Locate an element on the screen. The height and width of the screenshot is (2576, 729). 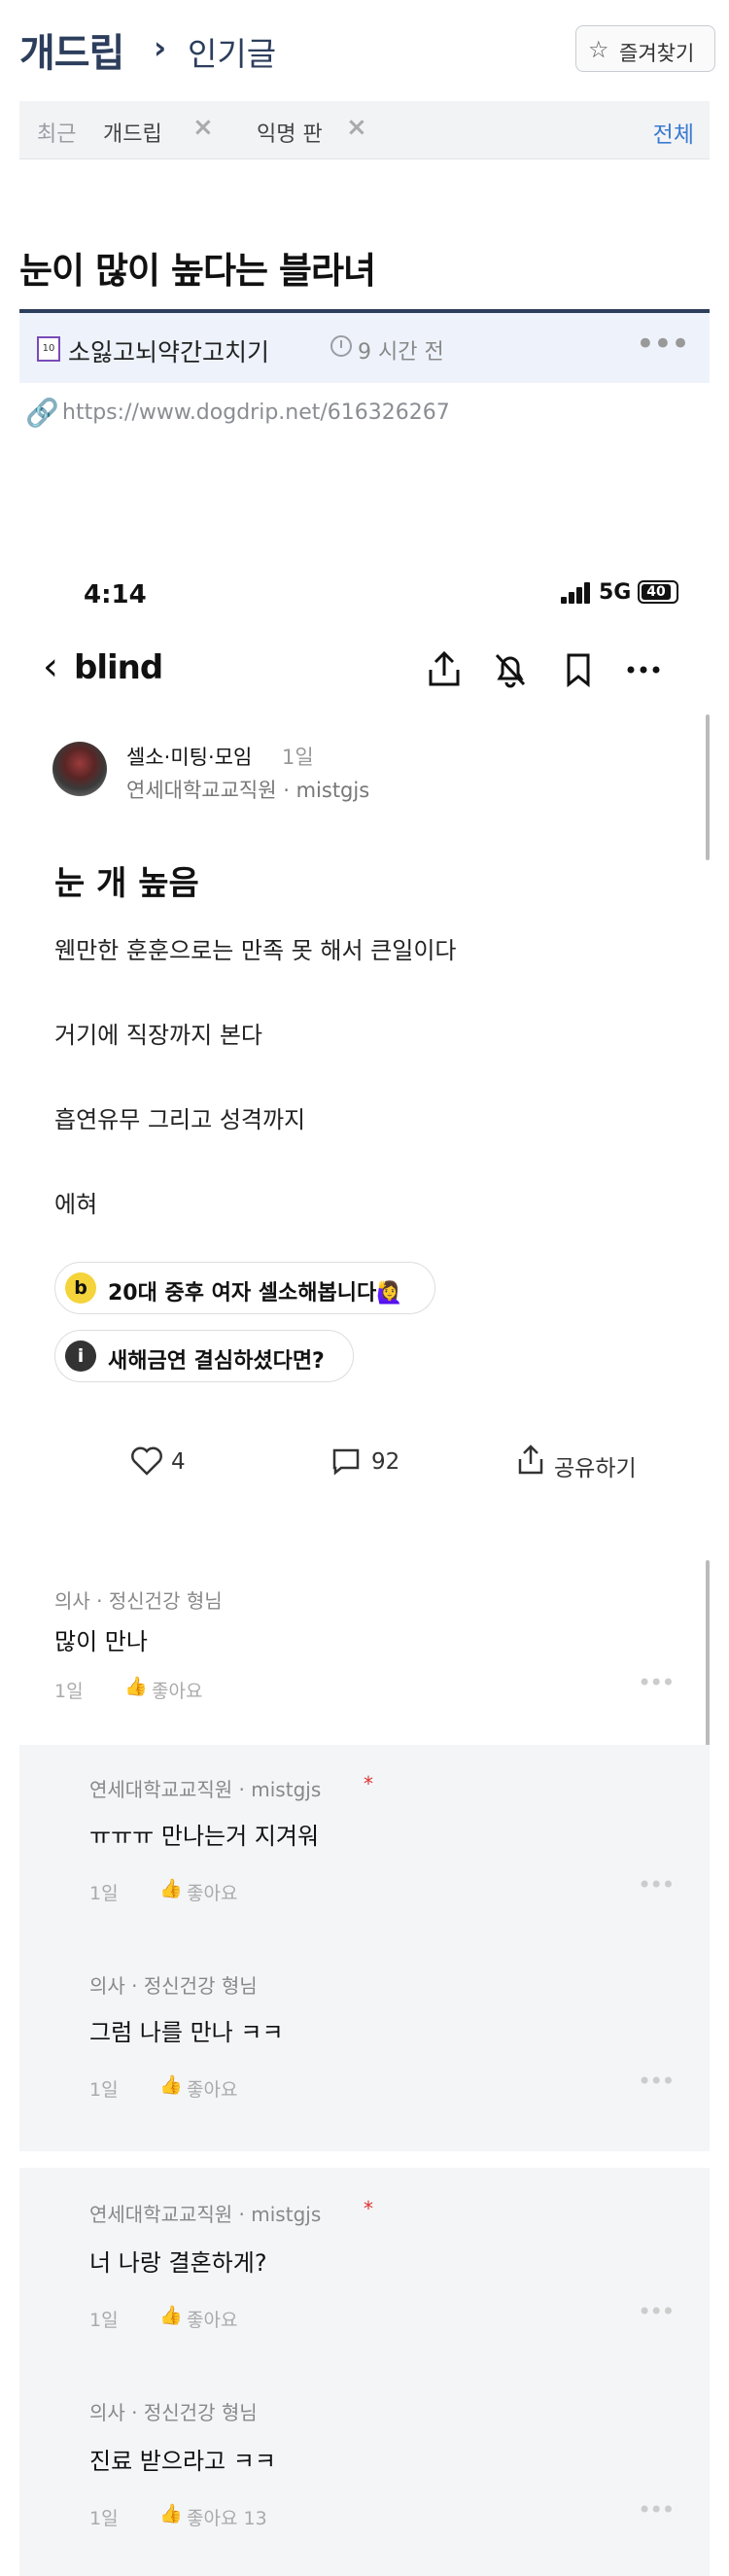
related-post-title: 새해금연 결심하셨다면? is located at coordinates (216, 1361).